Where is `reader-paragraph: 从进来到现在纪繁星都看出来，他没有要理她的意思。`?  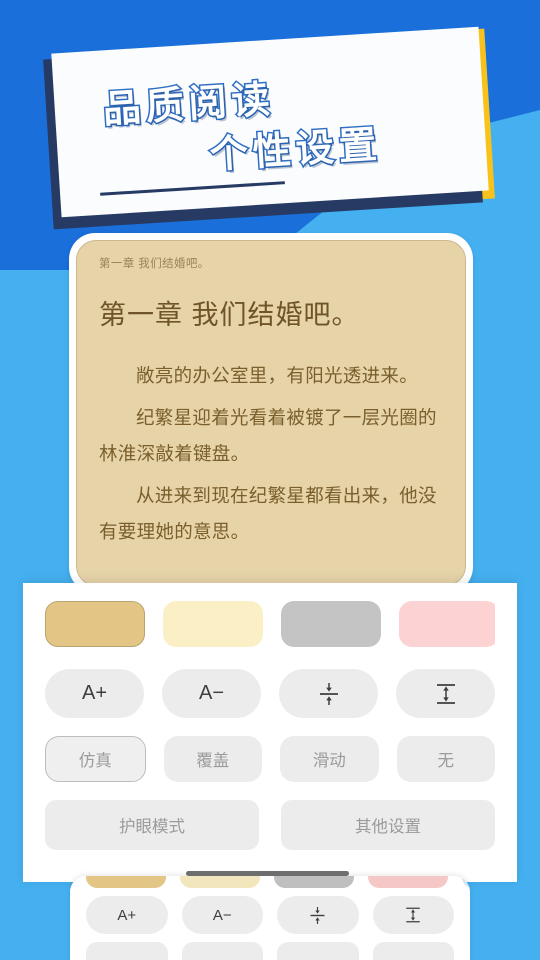 reader-paragraph: 从进来到现在纪繁星都看出来，他没有要理她的意思。 is located at coordinates (268, 514).